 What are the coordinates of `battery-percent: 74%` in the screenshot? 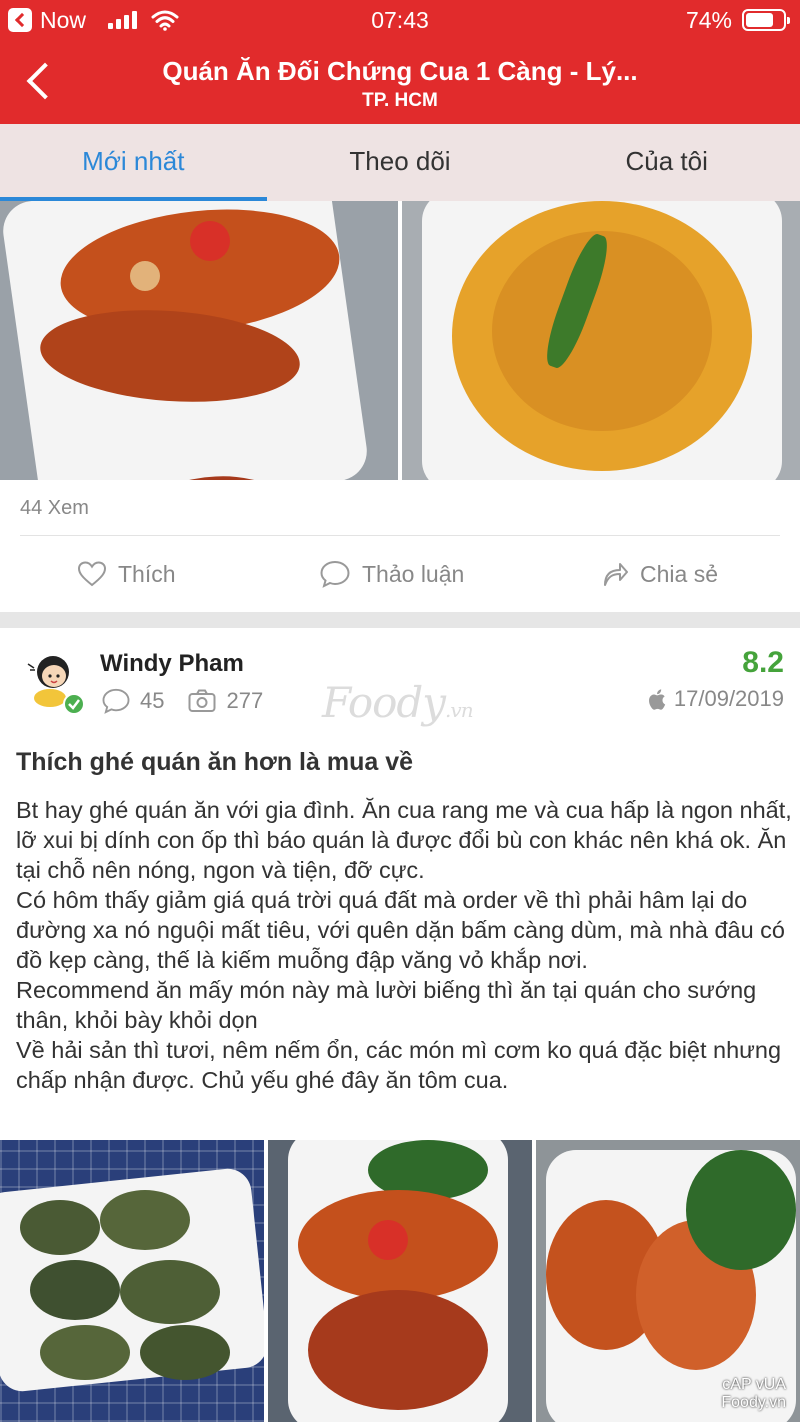 It's located at (708, 19).